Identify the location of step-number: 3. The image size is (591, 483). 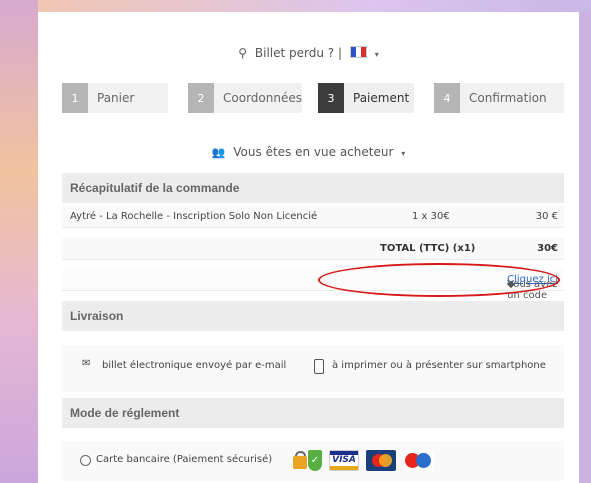
(331, 98).